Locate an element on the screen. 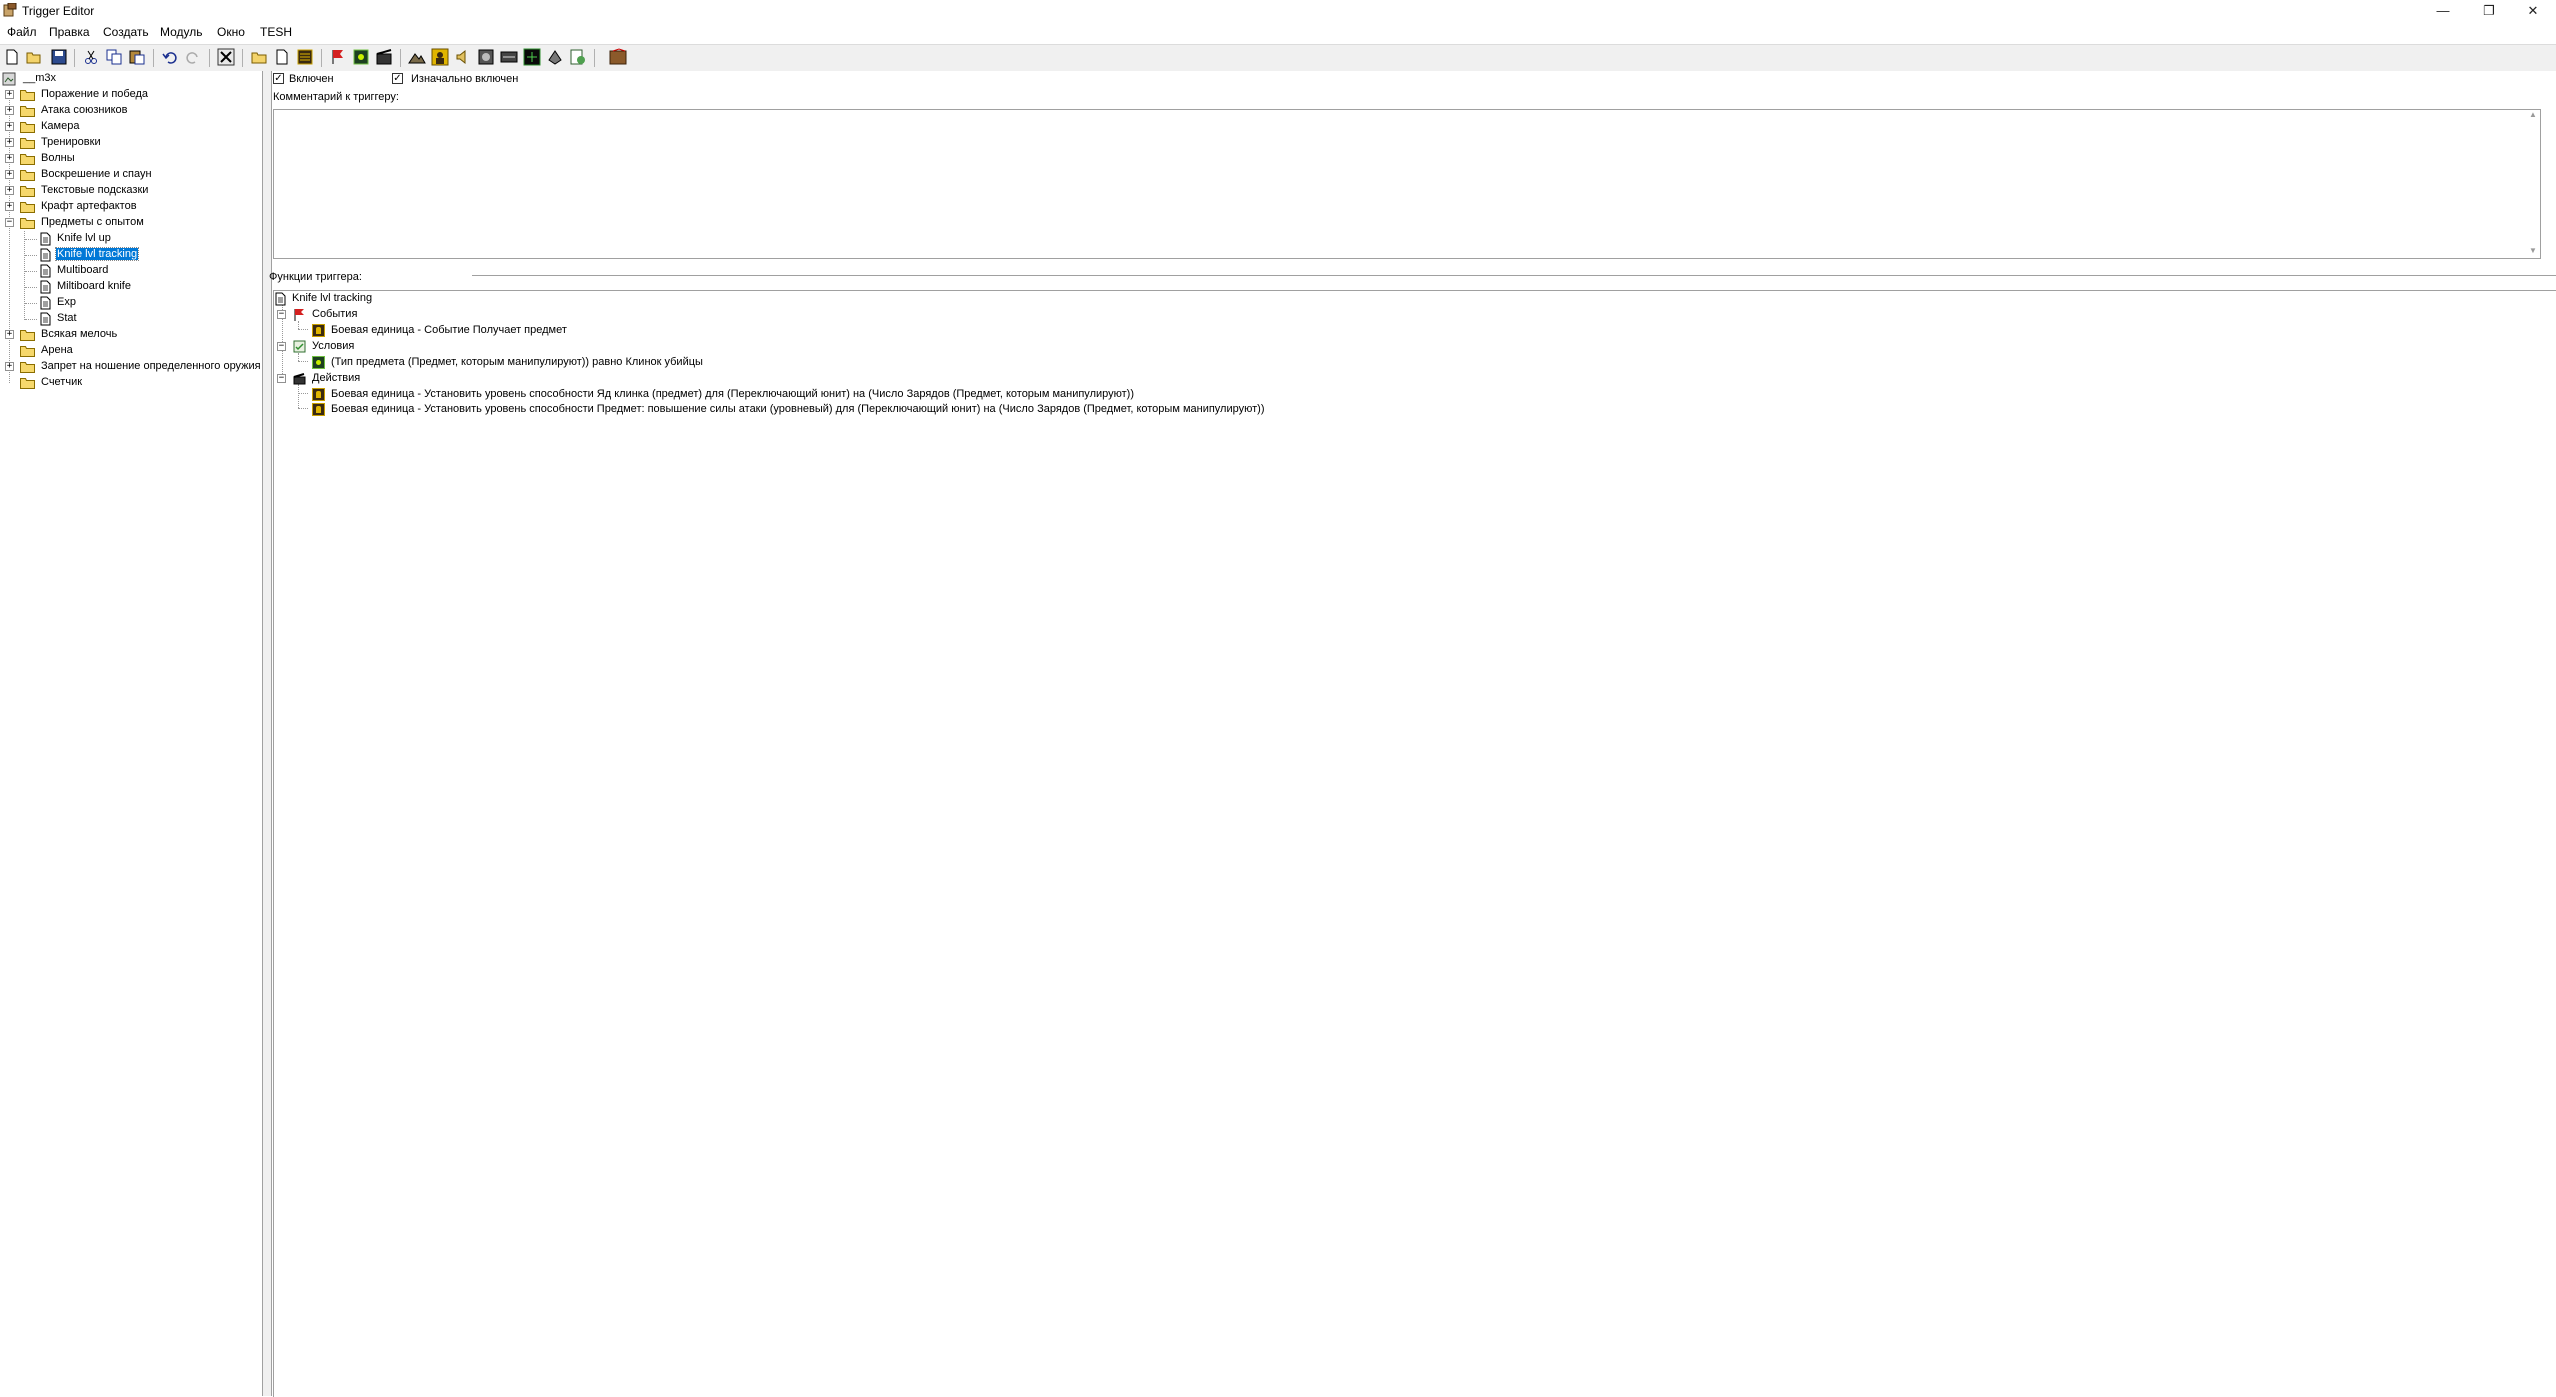  actions-label: Действия is located at coordinates (336, 378).